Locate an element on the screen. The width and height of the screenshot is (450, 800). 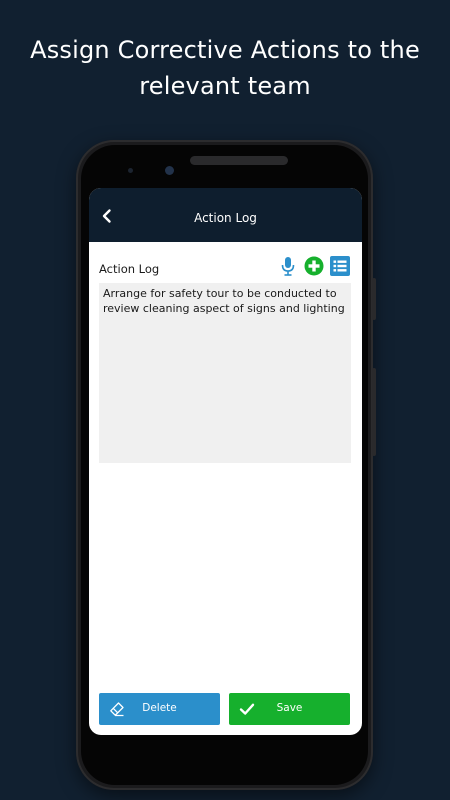
phone-camera is located at coordinates (169, 170).